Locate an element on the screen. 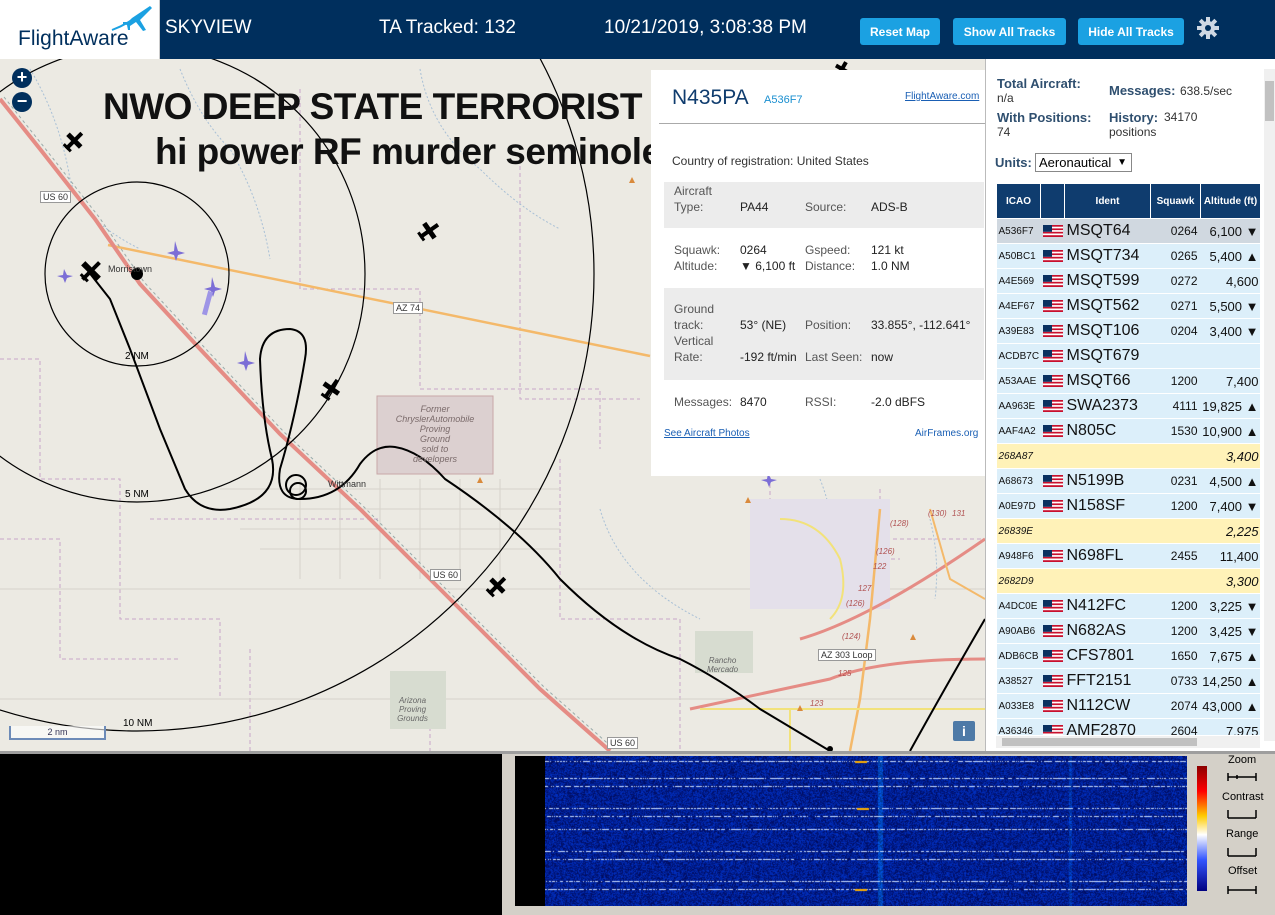 This screenshot has height=915, width=1275. table-row: 2682D9 3,300 is located at coordinates (1128, 581).